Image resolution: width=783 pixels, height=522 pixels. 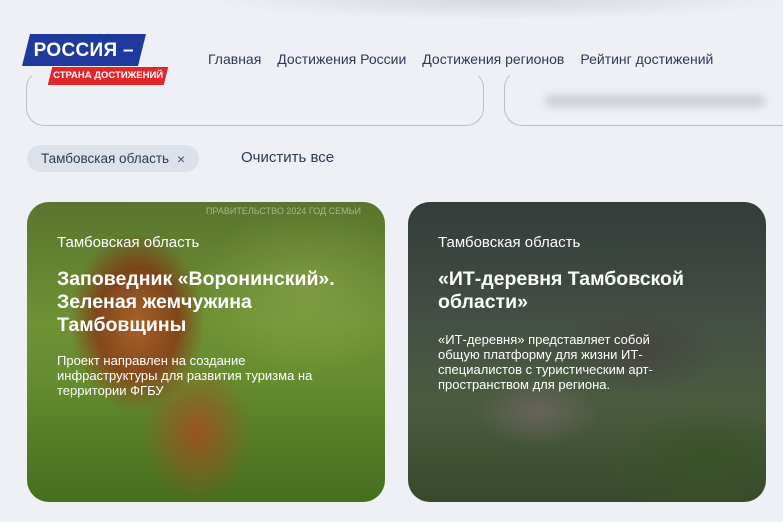 What do you see at coordinates (561, 290) in the screenshot?
I see `card-title: «ИТ-деревня Тамбовской области»` at bounding box center [561, 290].